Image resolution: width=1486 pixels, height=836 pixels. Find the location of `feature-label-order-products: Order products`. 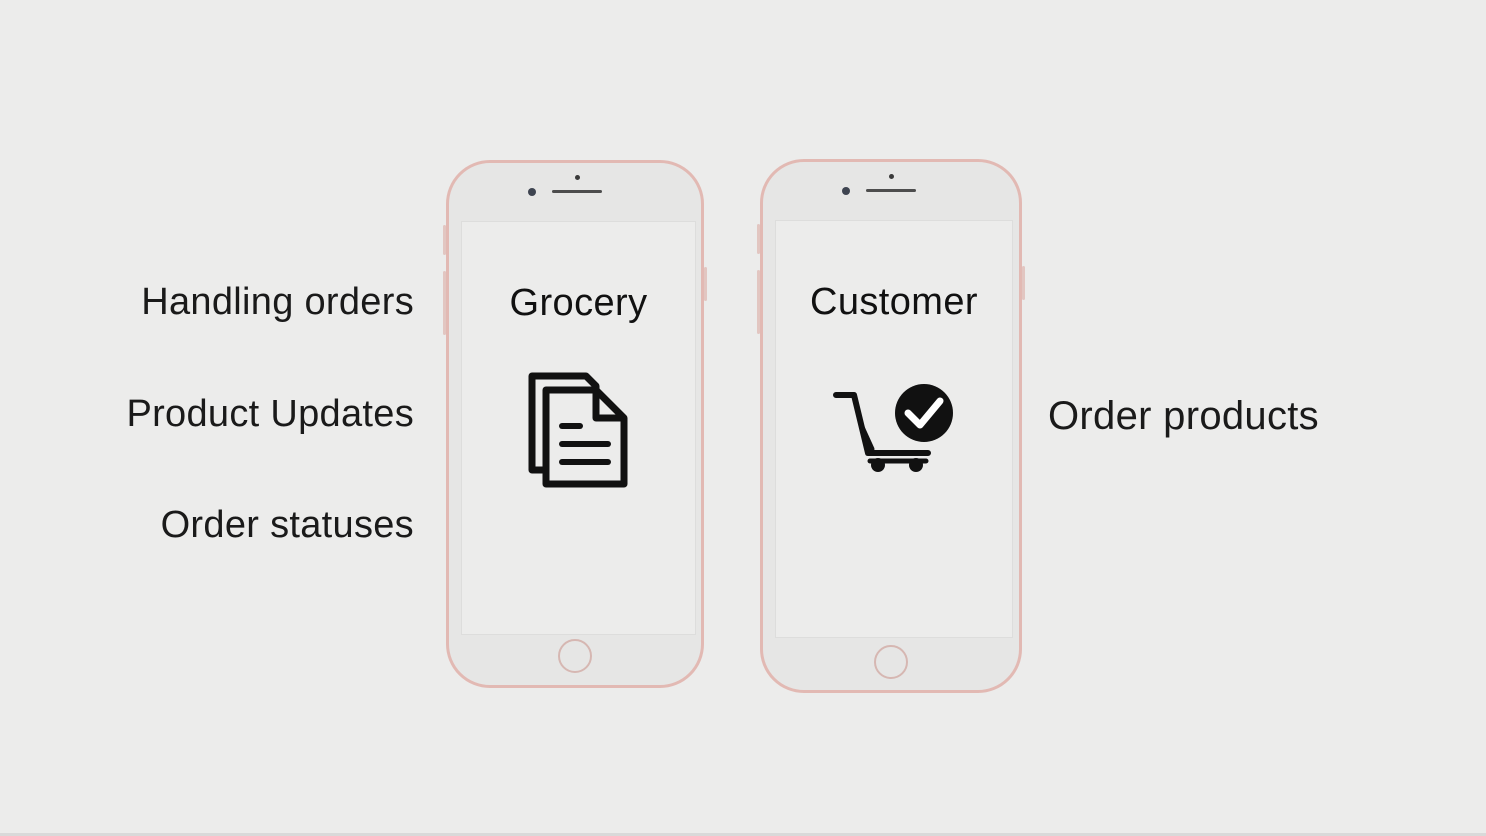

feature-label-order-products: Order products is located at coordinates (1183, 416).